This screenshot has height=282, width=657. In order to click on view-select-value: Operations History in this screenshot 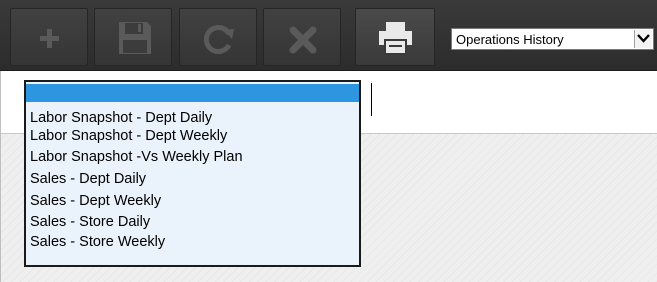, I will do `click(510, 39)`.